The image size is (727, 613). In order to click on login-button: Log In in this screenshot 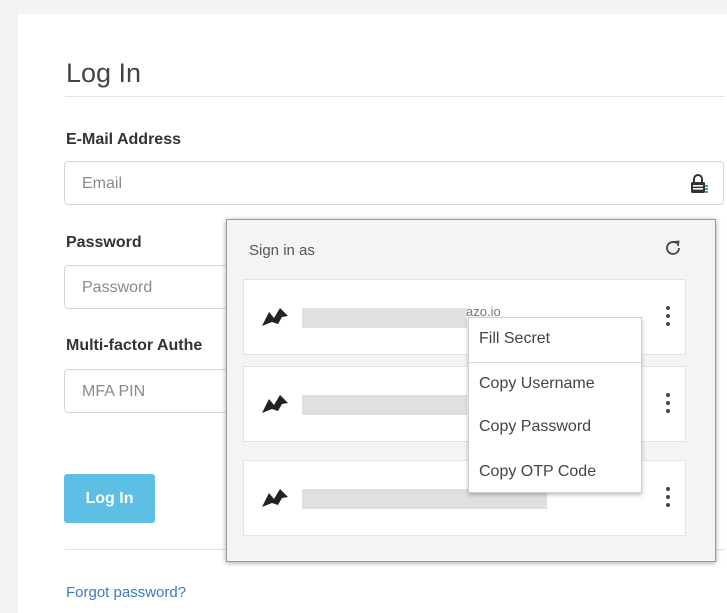, I will do `click(109, 498)`.